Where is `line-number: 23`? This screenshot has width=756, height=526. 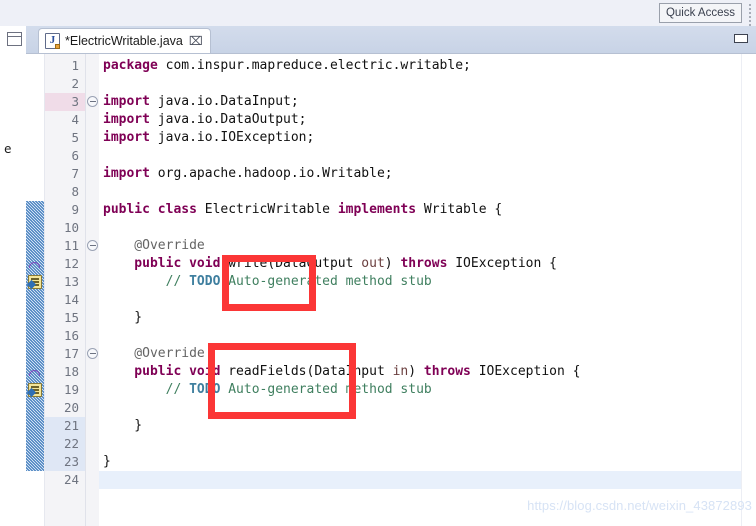
line-number: 23 is located at coordinates (71, 461).